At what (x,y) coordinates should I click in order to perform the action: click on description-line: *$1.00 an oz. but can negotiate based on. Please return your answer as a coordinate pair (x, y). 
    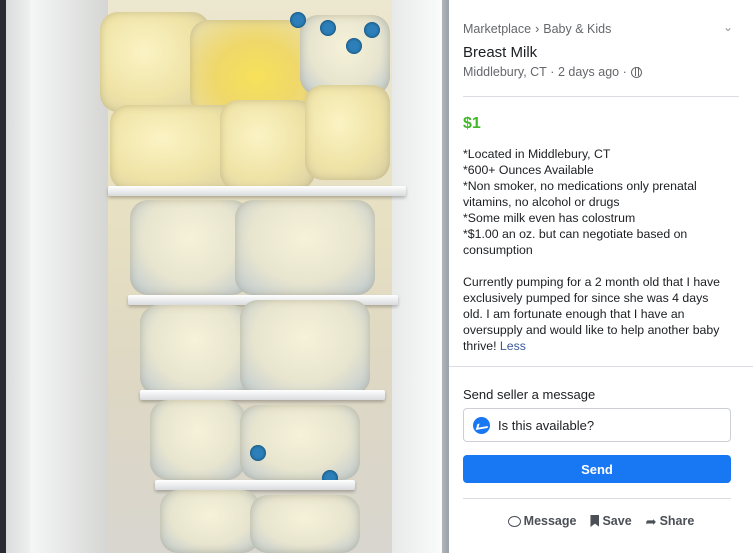
    Looking at the image, I should click on (575, 234).